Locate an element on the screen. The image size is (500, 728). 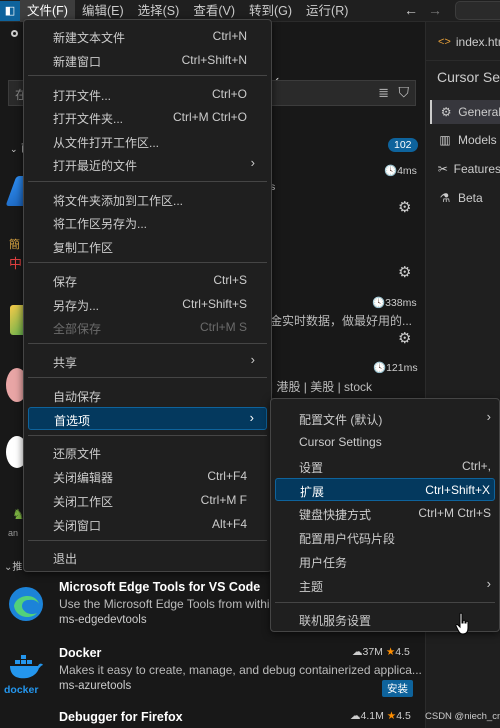
settings-nav-beta: ⚗ Beta is located at coordinates (465, 198).